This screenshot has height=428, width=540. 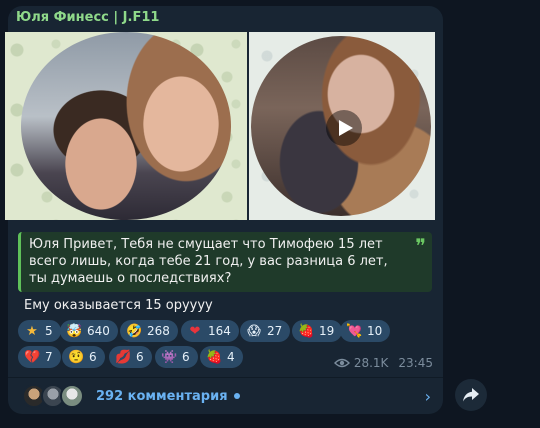 I want to click on message-time: 23:45, so click(x=415, y=363).